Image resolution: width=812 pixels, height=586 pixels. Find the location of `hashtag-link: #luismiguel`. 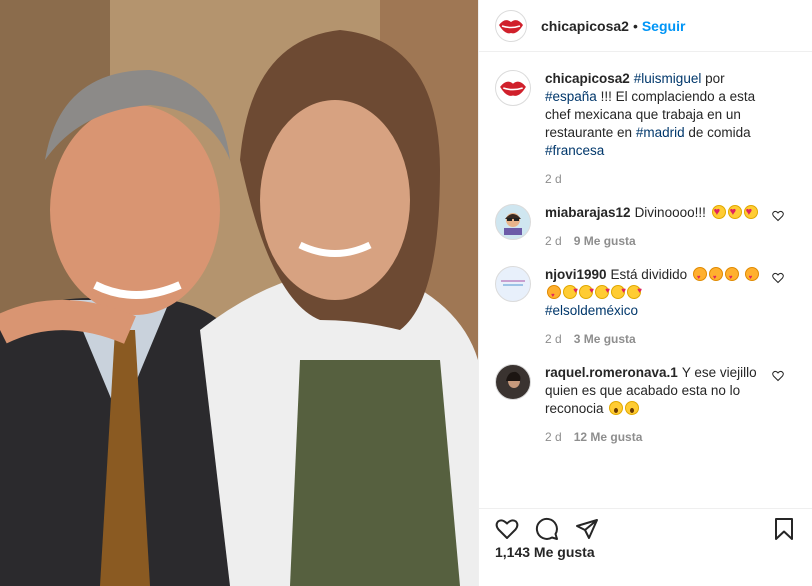

hashtag-link: #luismiguel is located at coordinates (668, 78).